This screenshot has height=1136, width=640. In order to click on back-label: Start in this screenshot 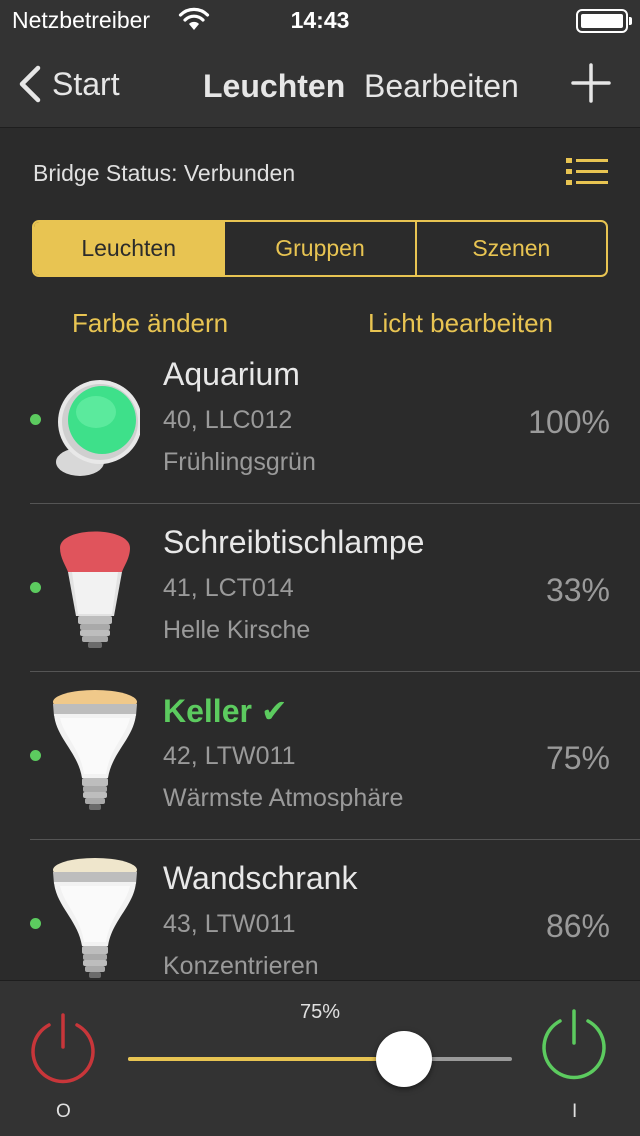, I will do `click(86, 83)`.